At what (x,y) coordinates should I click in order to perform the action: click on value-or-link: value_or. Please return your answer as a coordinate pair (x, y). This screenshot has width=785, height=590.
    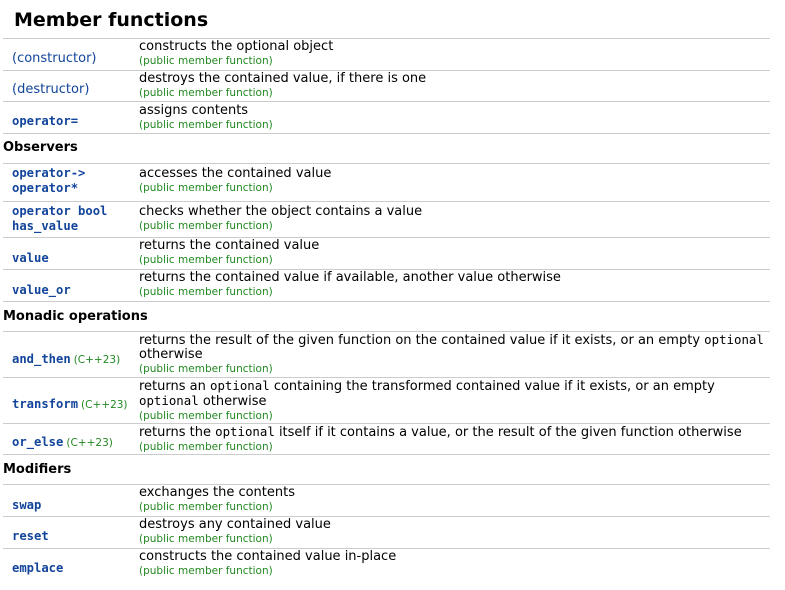
    Looking at the image, I should click on (41, 290).